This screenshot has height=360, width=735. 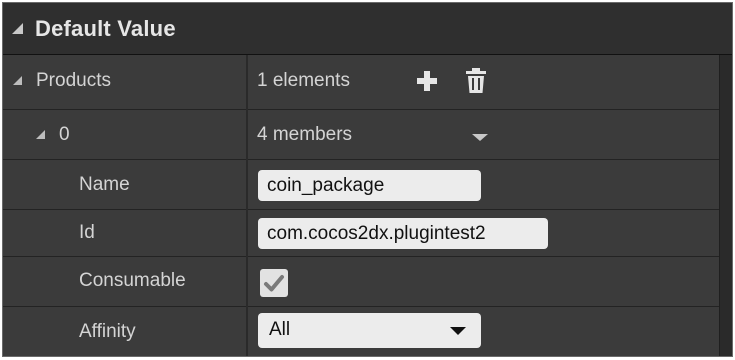 What do you see at coordinates (367, 135) in the screenshot?
I see `element-0-row: 0 4 members` at bounding box center [367, 135].